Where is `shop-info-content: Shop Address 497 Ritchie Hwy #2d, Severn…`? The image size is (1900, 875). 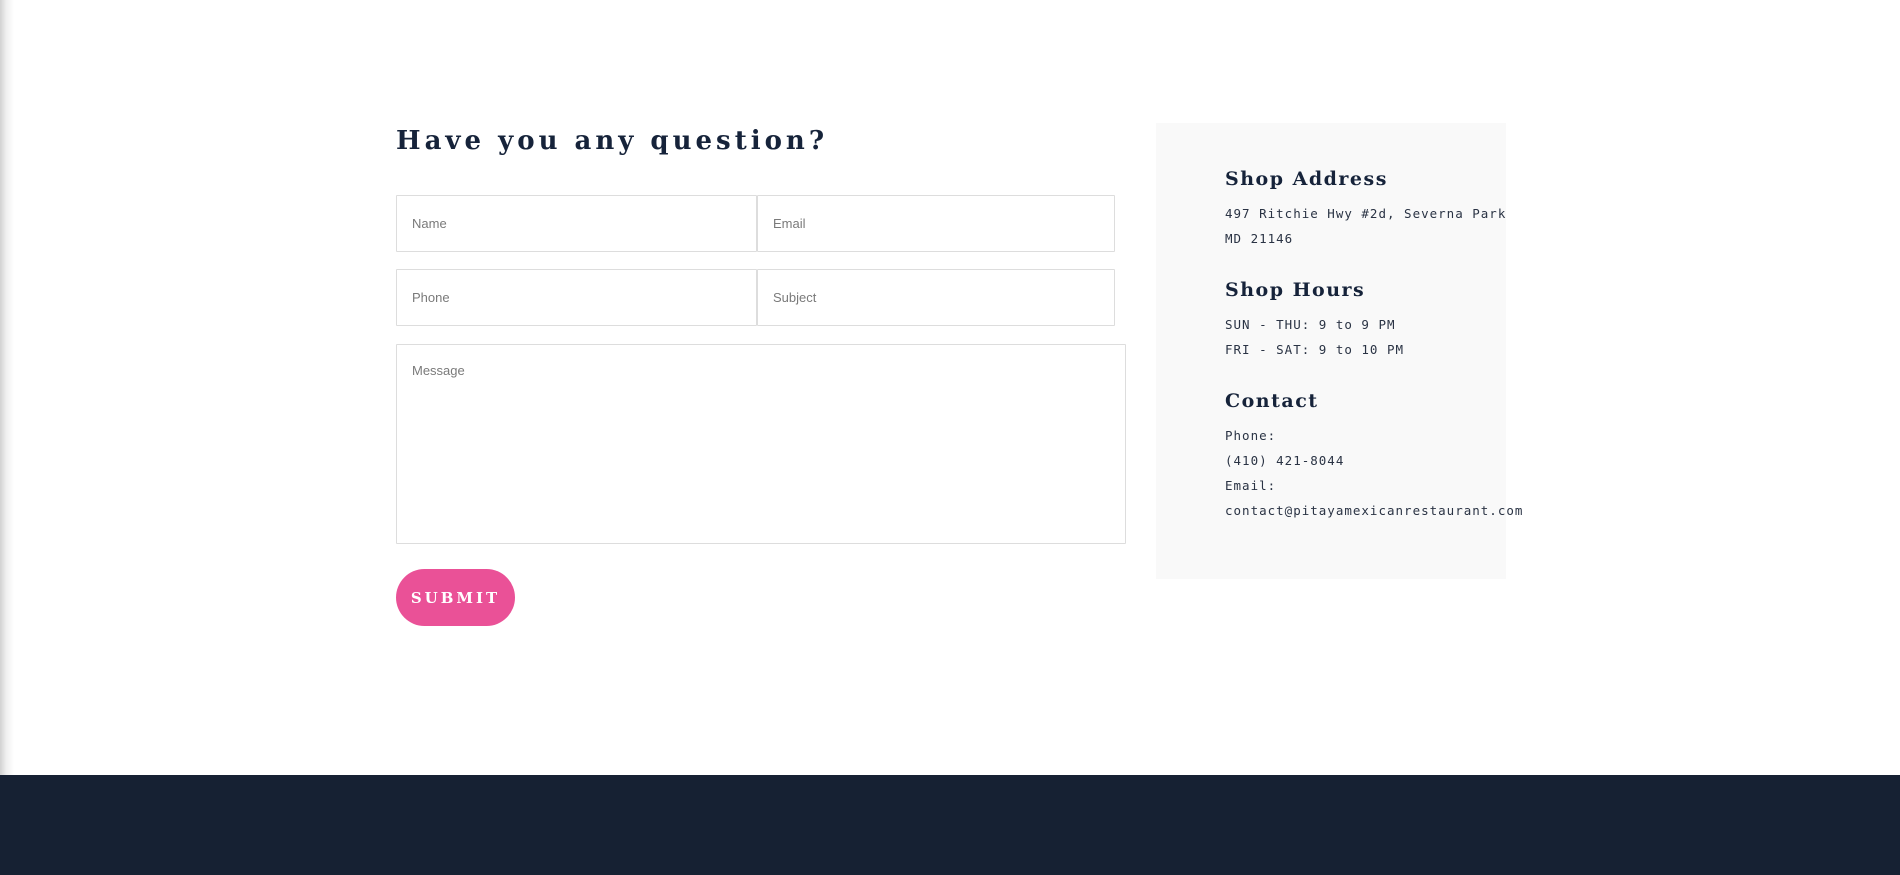 shop-info-content: Shop Address 497 Ritchie Hwy #2d, Severn… is located at coordinates (1373, 358).